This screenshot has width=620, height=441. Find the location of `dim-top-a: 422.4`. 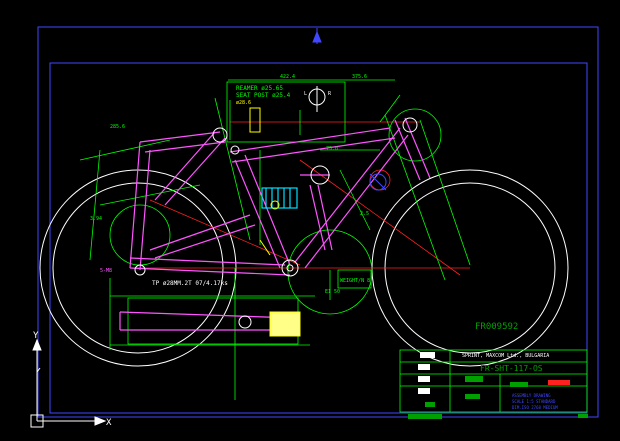

dim-top-a: 422.4 is located at coordinates (287, 77).